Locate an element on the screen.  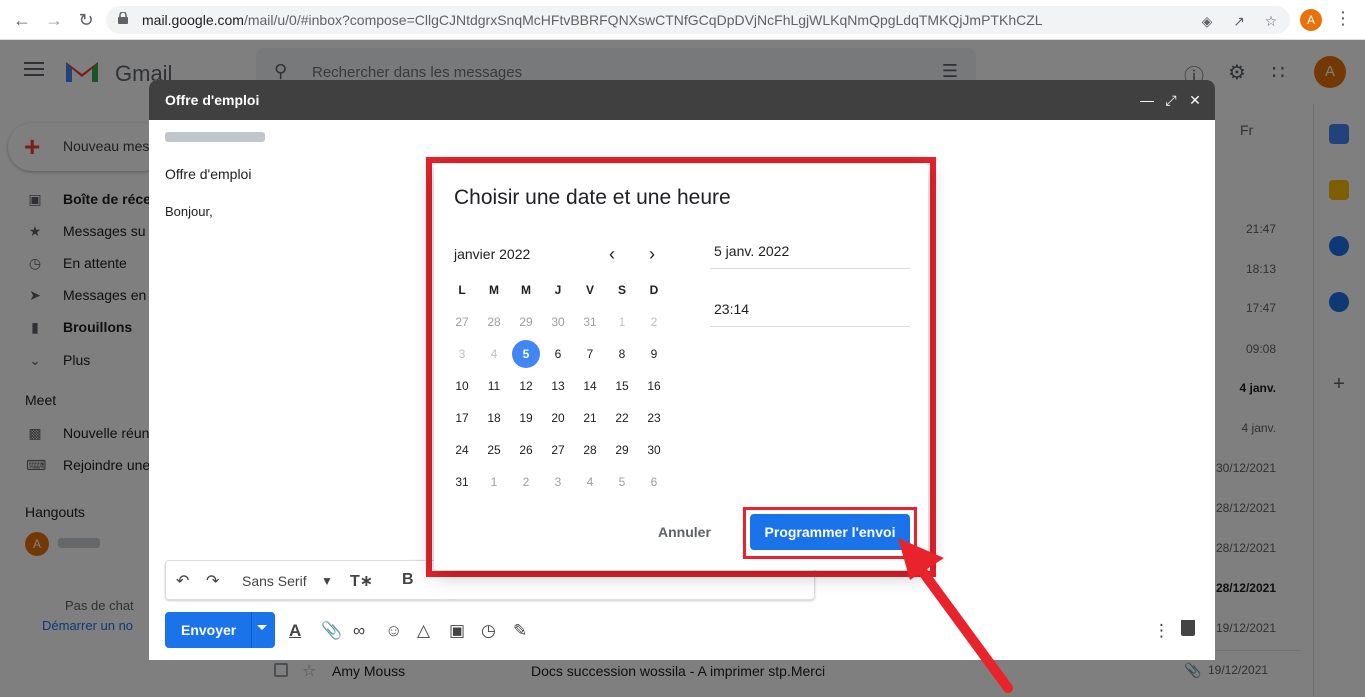
calendar-day: 18 is located at coordinates (494, 418).